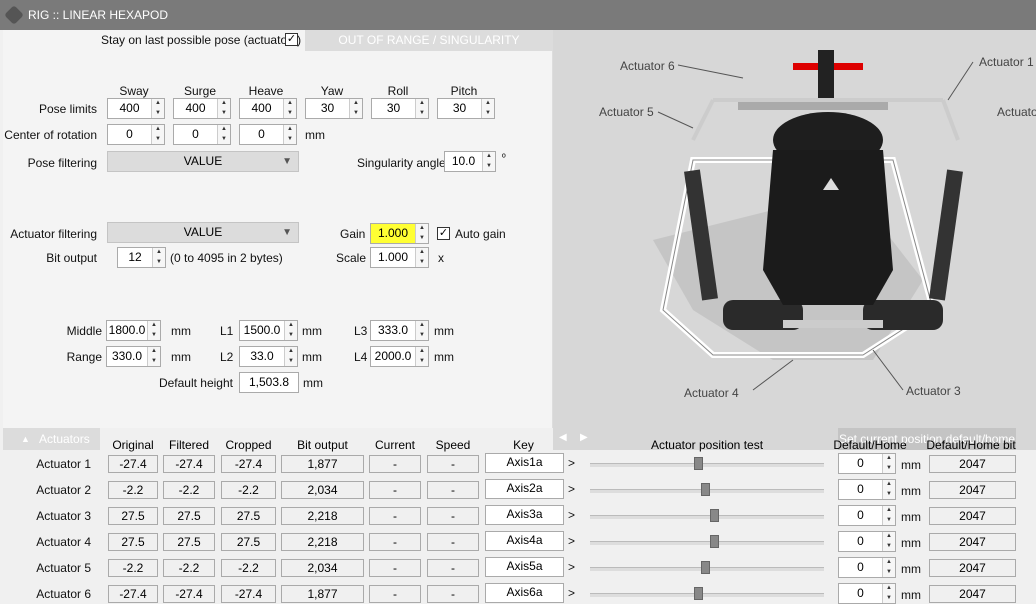 This screenshot has width=1036, height=604. What do you see at coordinates (860, 593) in the screenshot?
I see `default-home-input-value: 0` at bounding box center [860, 593].